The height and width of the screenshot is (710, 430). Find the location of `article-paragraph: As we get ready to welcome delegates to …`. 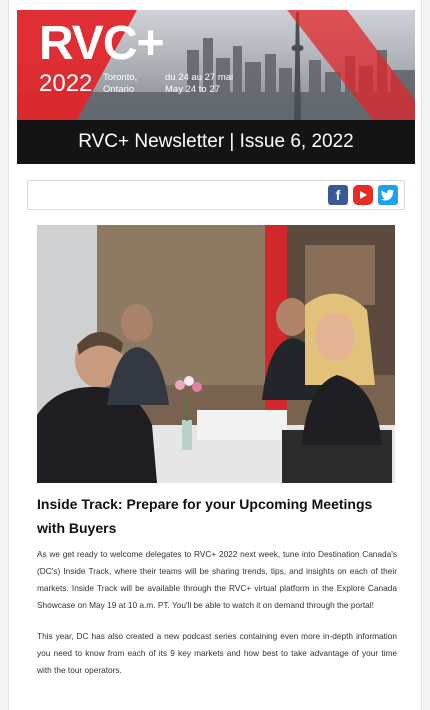

article-paragraph: As we get ready to welcome delegates to … is located at coordinates (217, 579).